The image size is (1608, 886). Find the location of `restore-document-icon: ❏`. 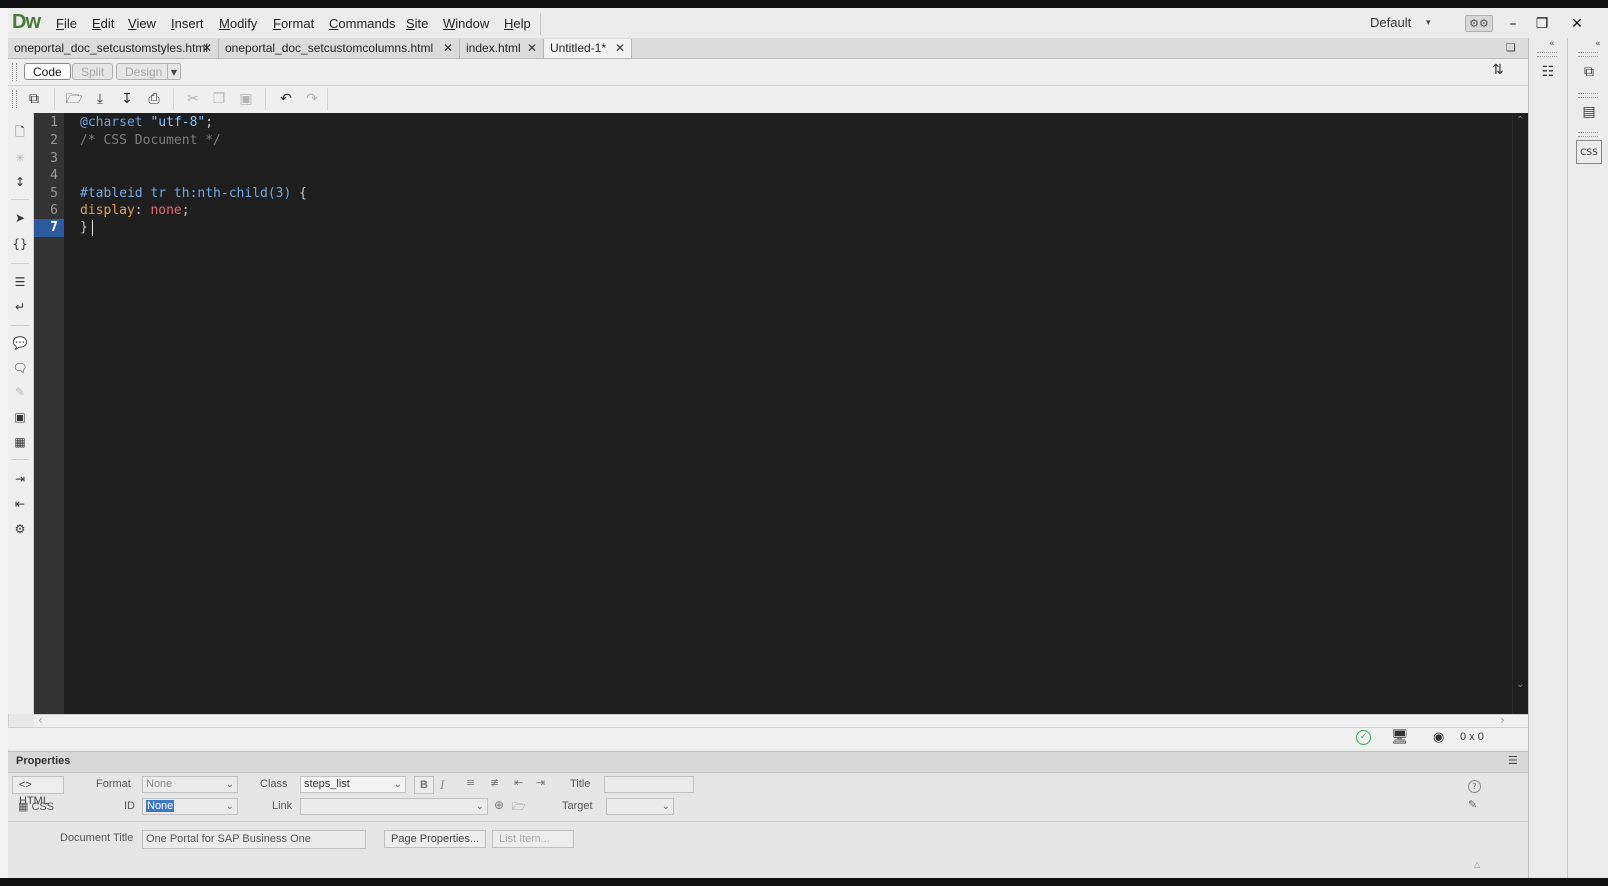

restore-document-icon: ❏ is located at coordinates (1511, 47).